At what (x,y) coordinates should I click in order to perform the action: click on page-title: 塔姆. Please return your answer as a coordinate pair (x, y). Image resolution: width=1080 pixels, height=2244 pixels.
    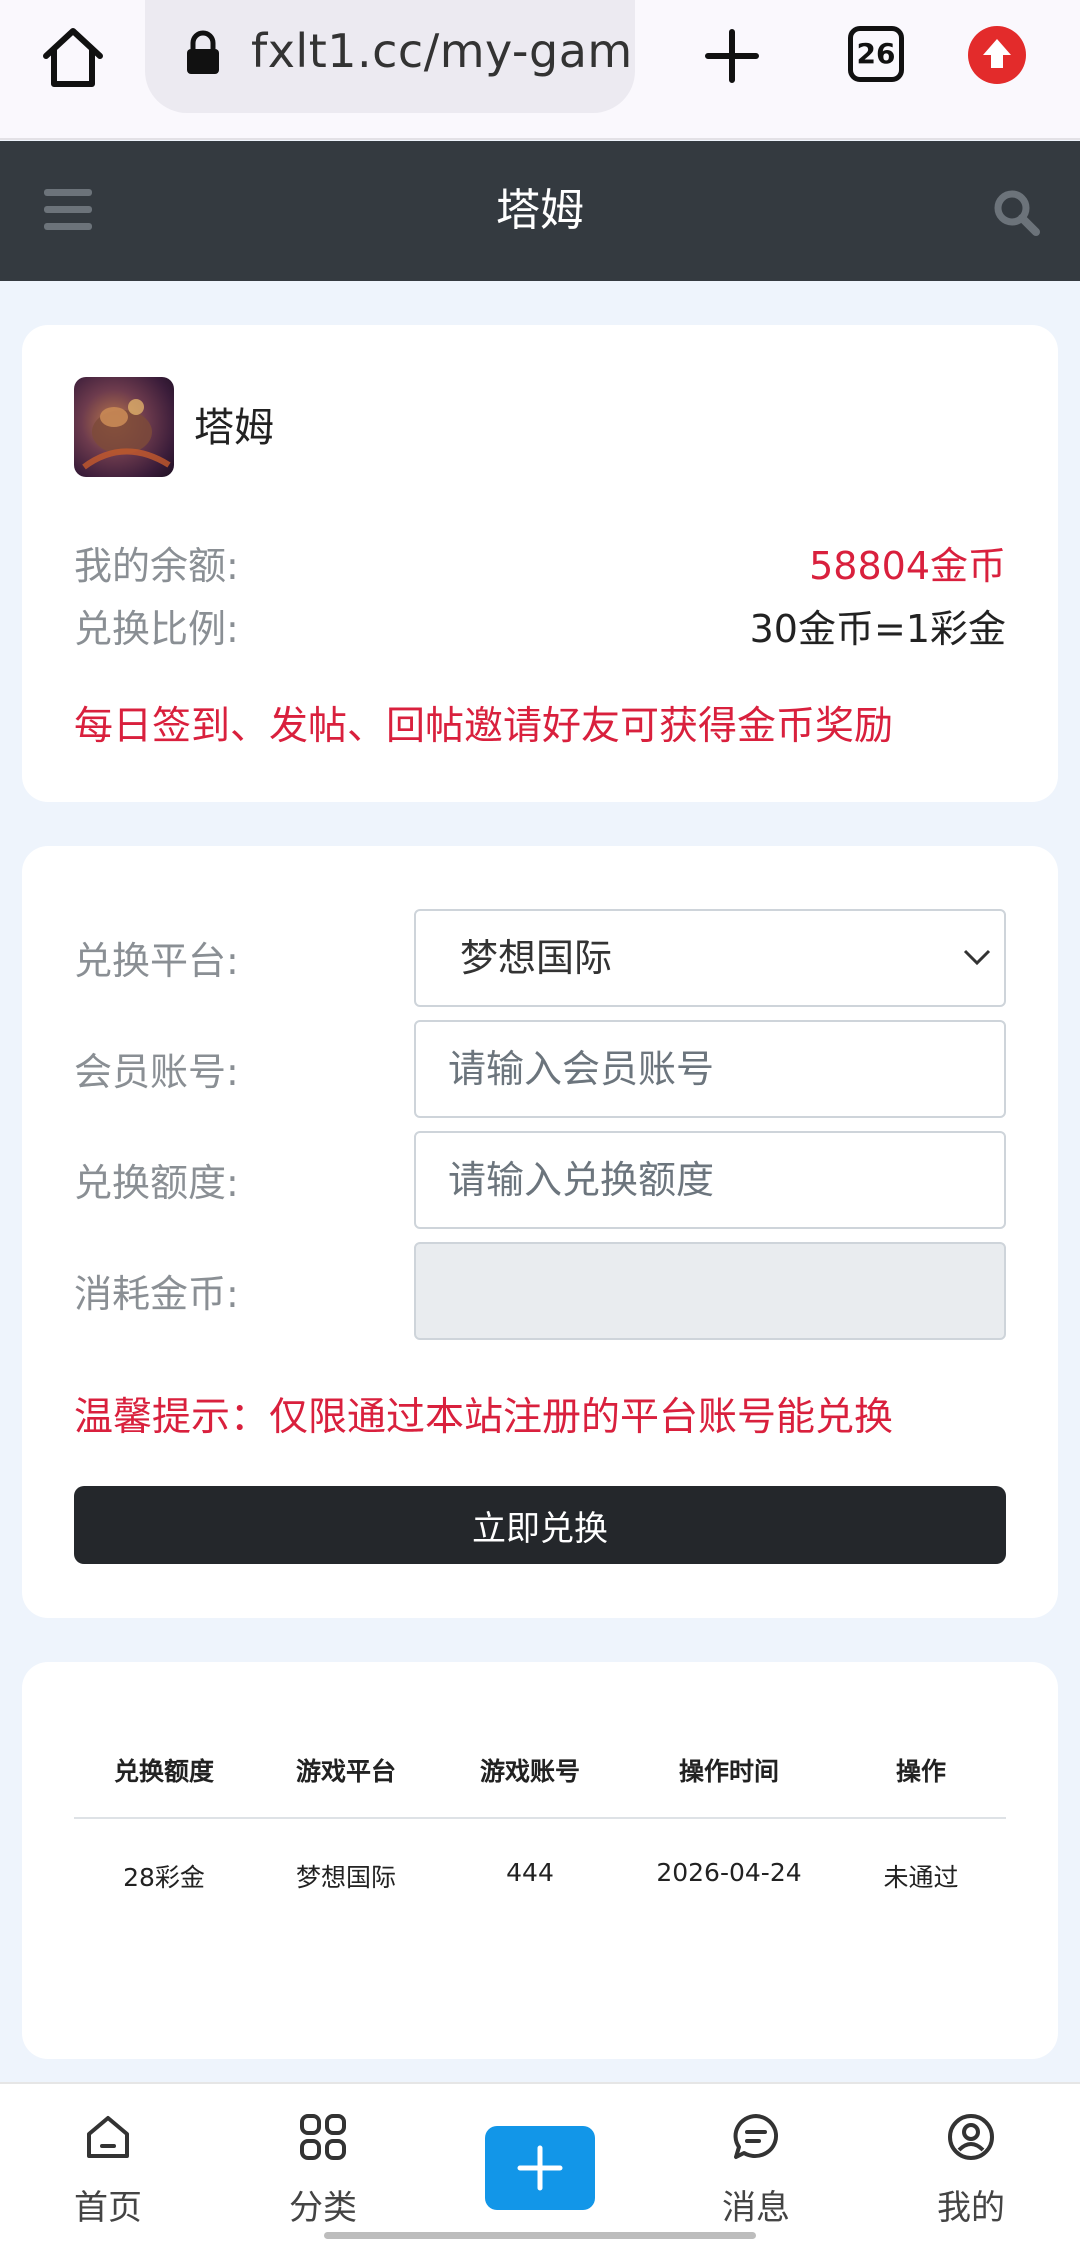
    Looking at the image, I should click on (540, 210).